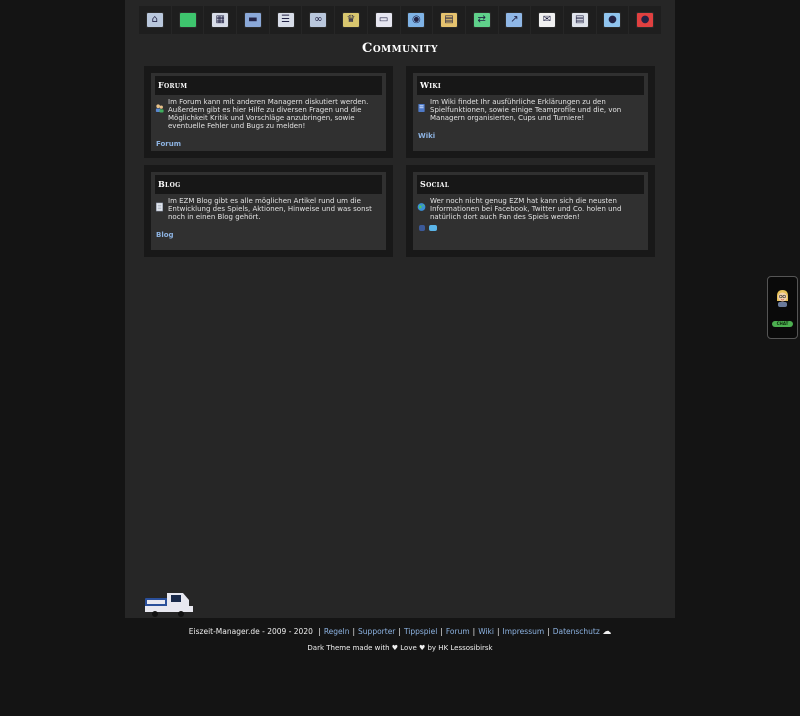  I want to click on logout-icon: ●, so click(645, 20).